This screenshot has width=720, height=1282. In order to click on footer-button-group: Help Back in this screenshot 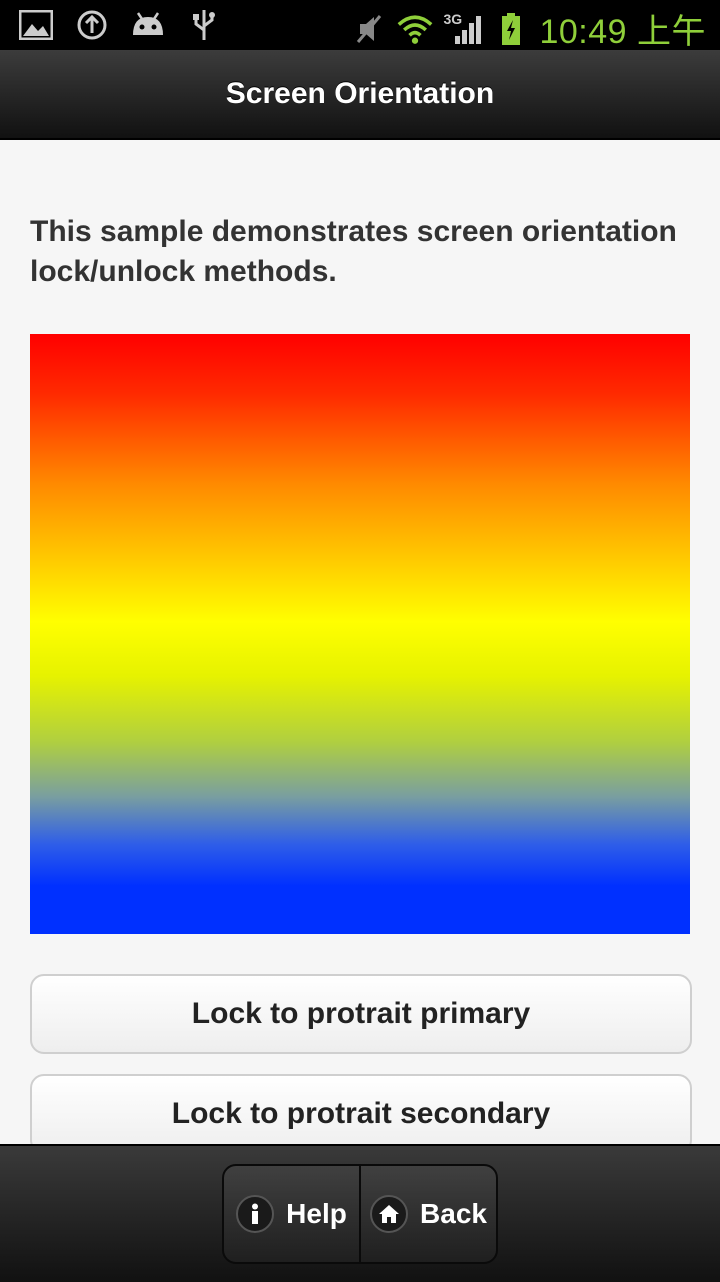, I will do `click(360, 1214)`.